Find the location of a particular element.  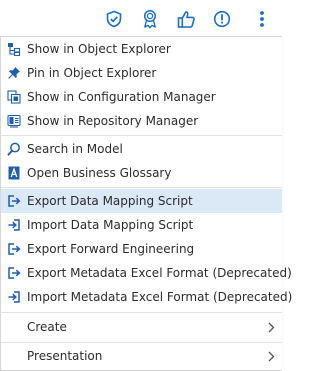

menu-item-label: Export Data Mapping Script is located at coordinates (110, 201).